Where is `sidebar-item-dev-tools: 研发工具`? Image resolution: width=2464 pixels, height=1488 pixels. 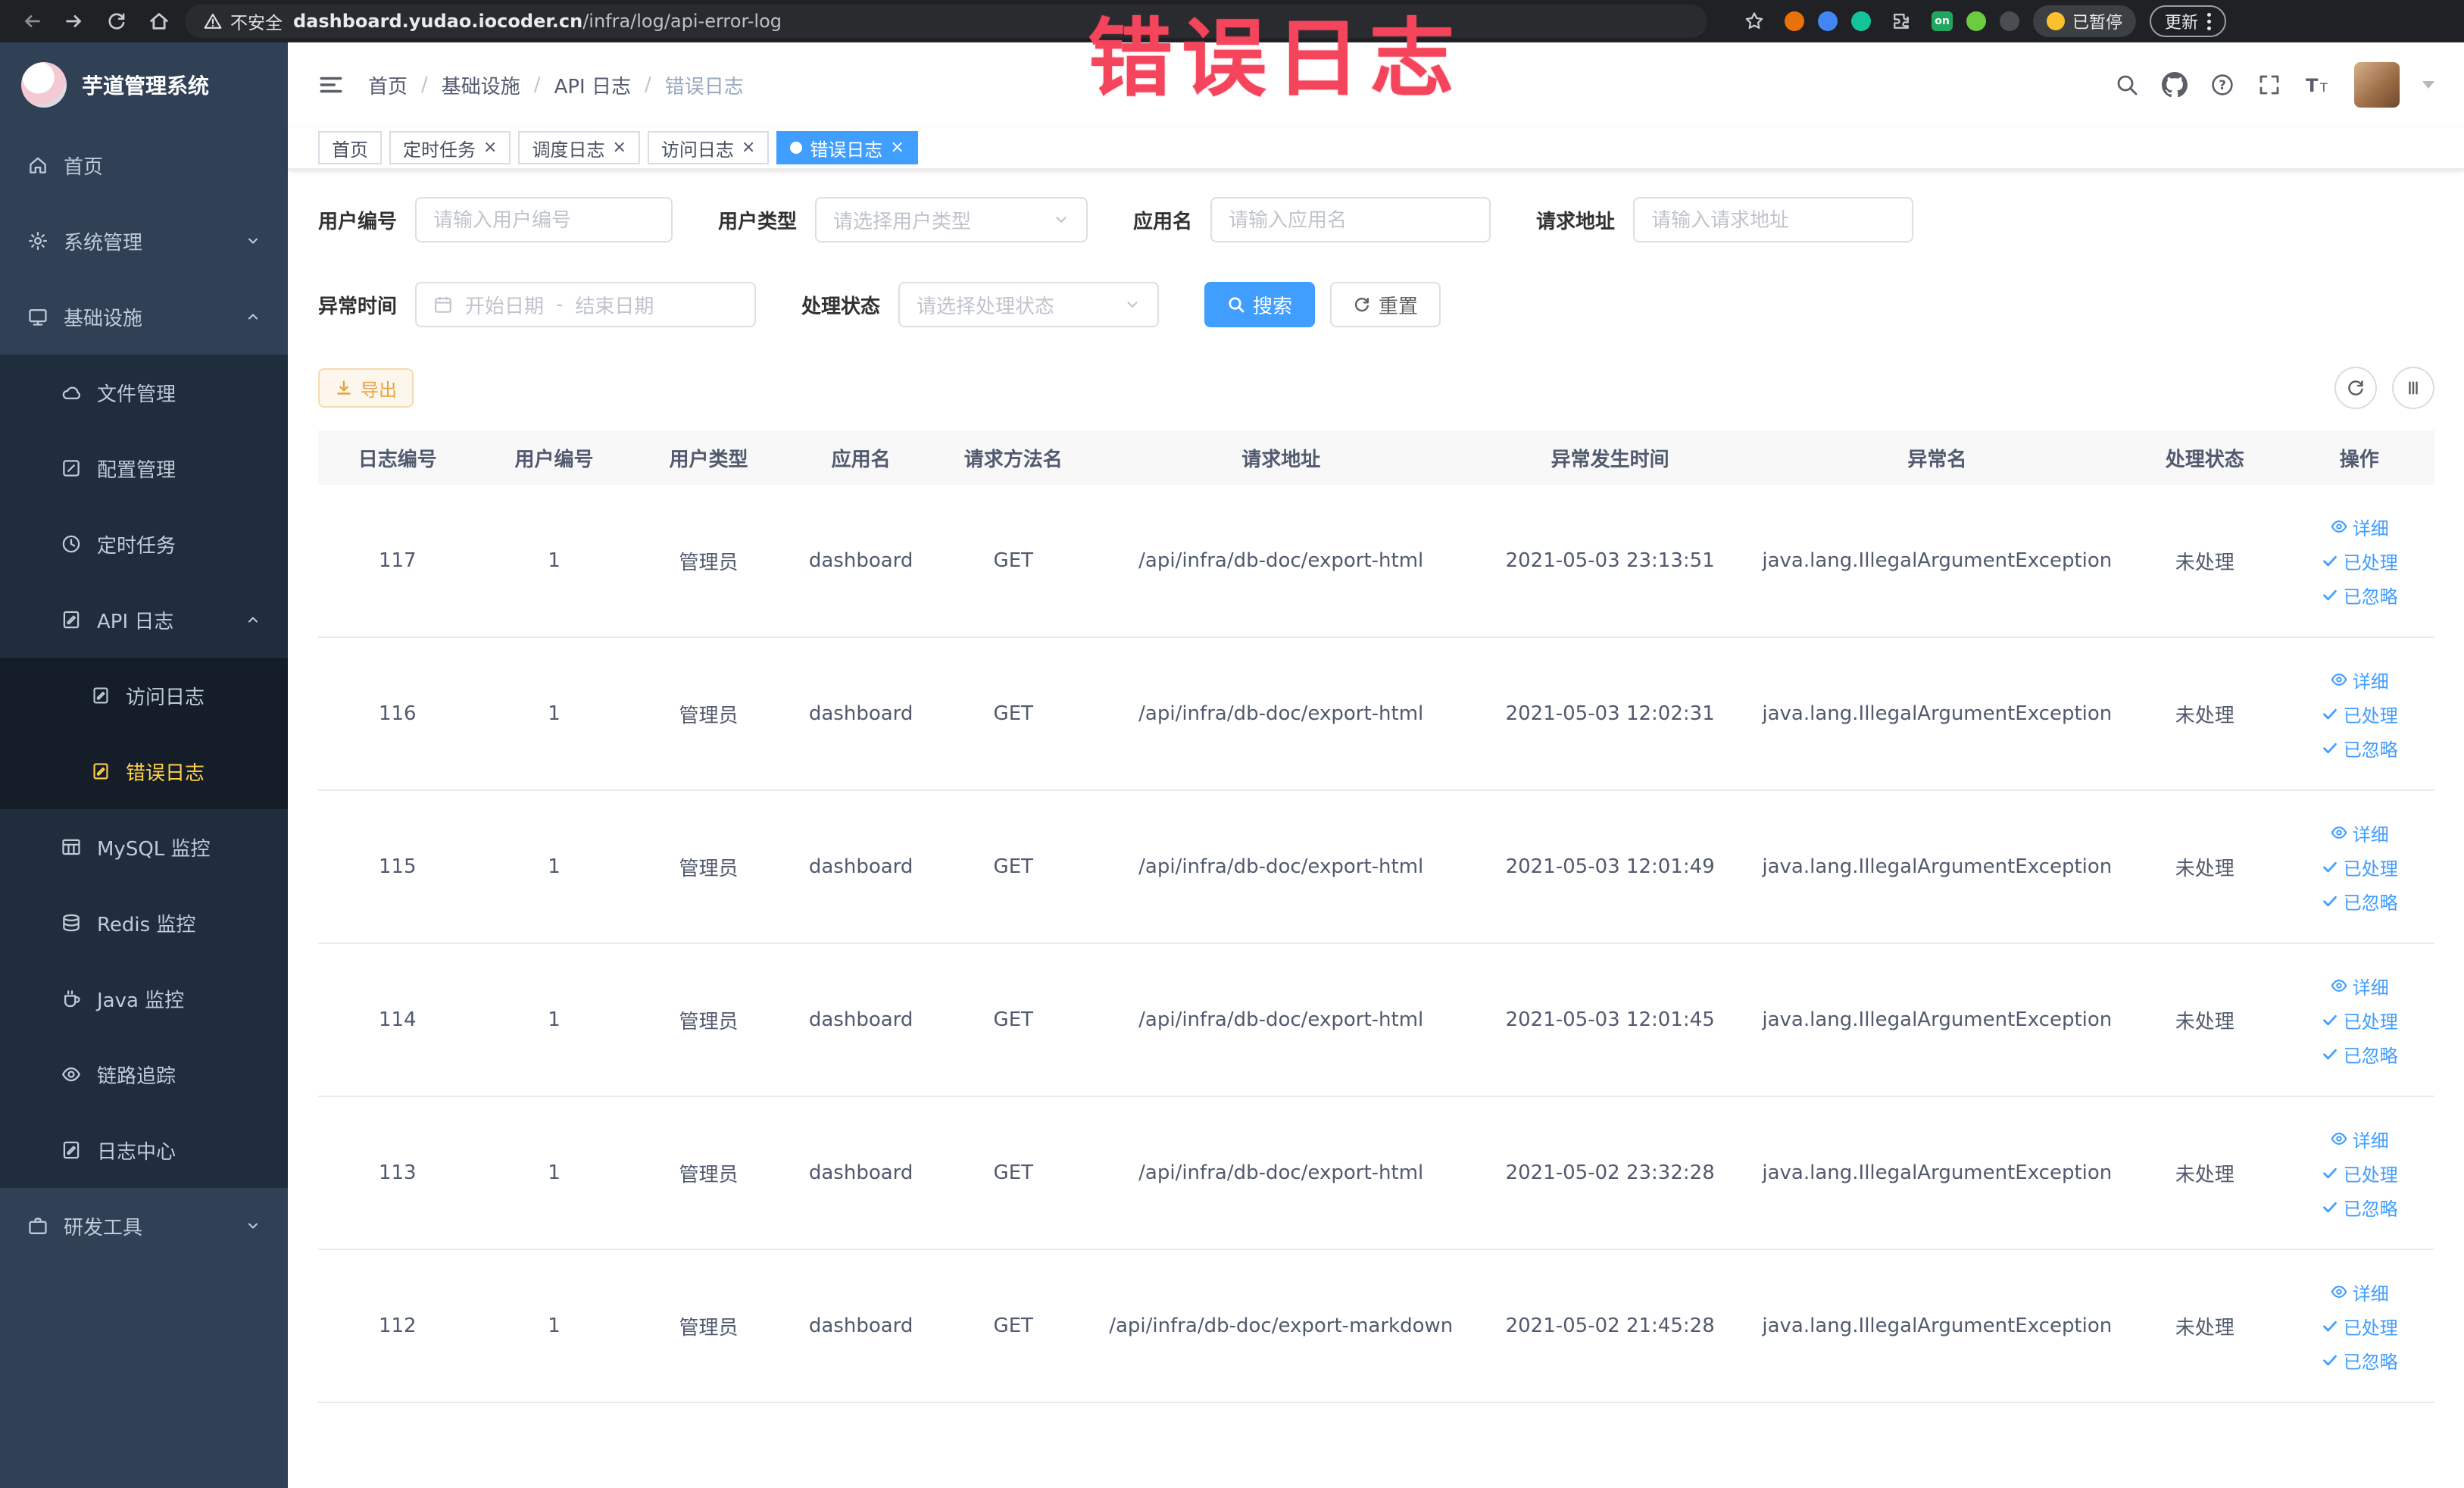 sidebar-item-dev-tools: 研发工具 is located at coordinates (144, 1226).